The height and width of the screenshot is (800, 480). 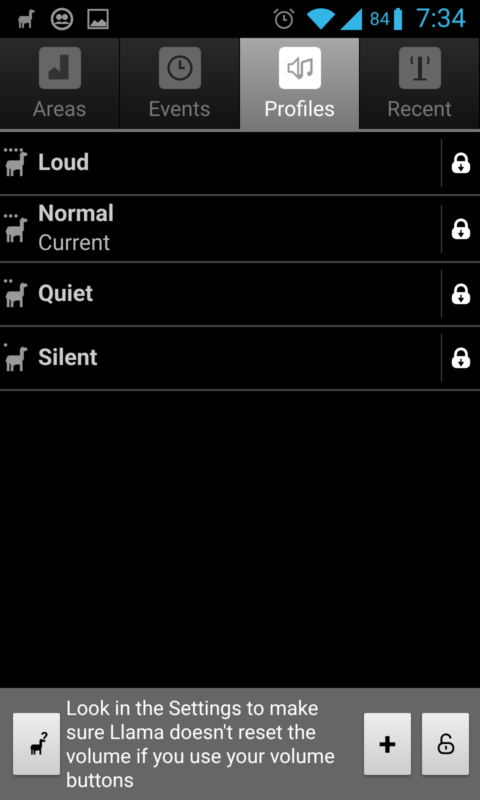 I want to click on unlock-button, so click(x=445, y=744).